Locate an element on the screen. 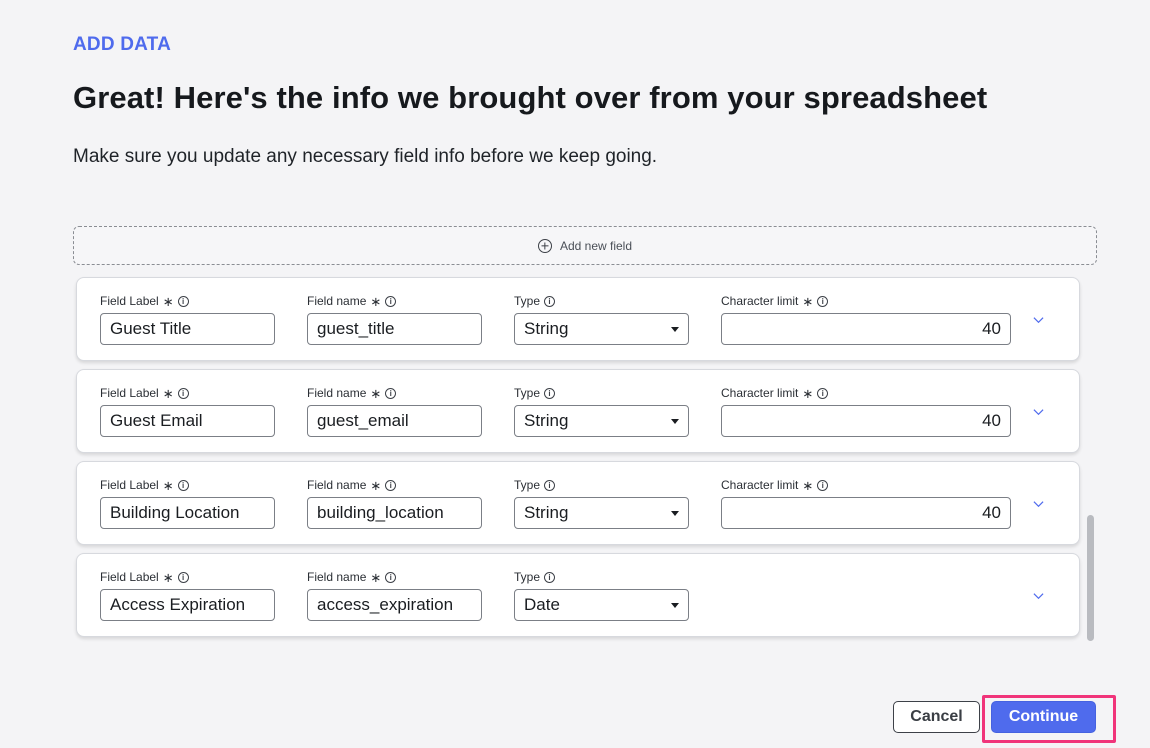 The width and height of the screenshot is (1150, 748). field-label-group: Field Label ∗ i Guest Email is located at coordinates (187, 411).